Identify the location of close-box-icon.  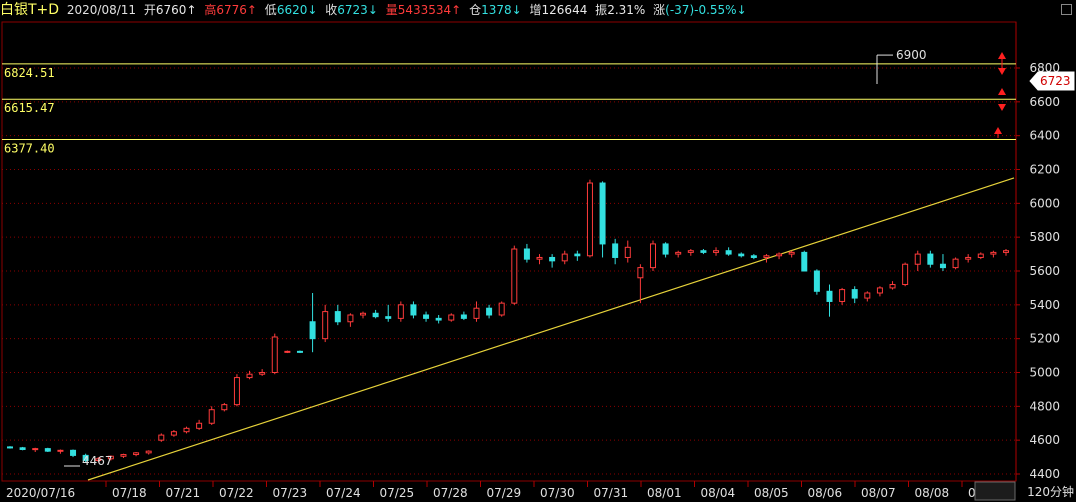
(1066, 9).